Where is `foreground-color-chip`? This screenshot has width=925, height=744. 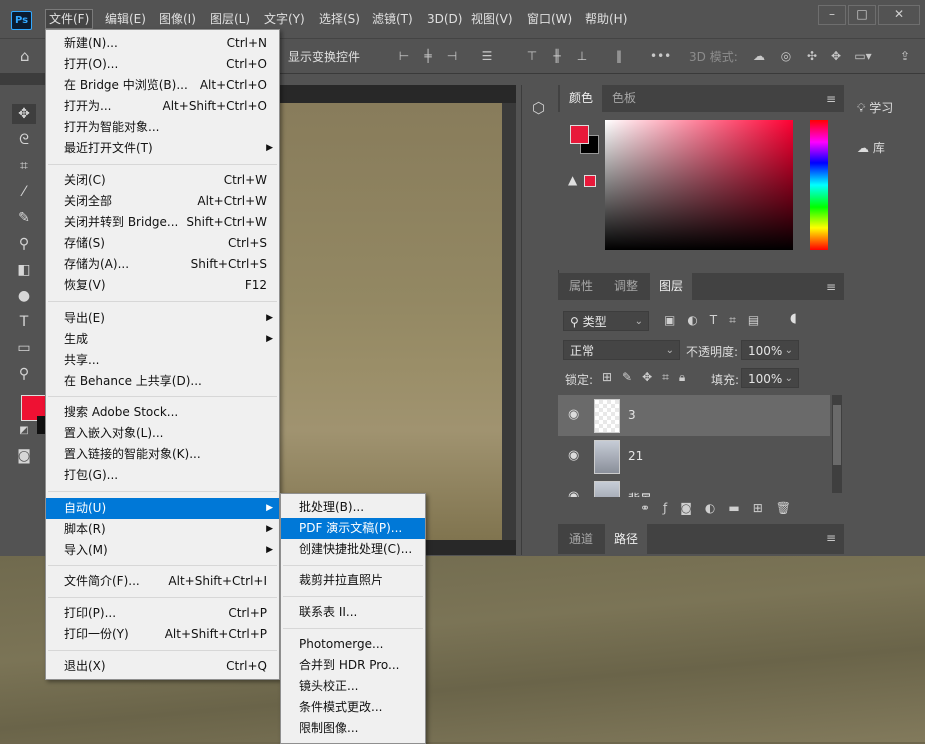
foreground-color-chip is located at coordinates (579, 134).